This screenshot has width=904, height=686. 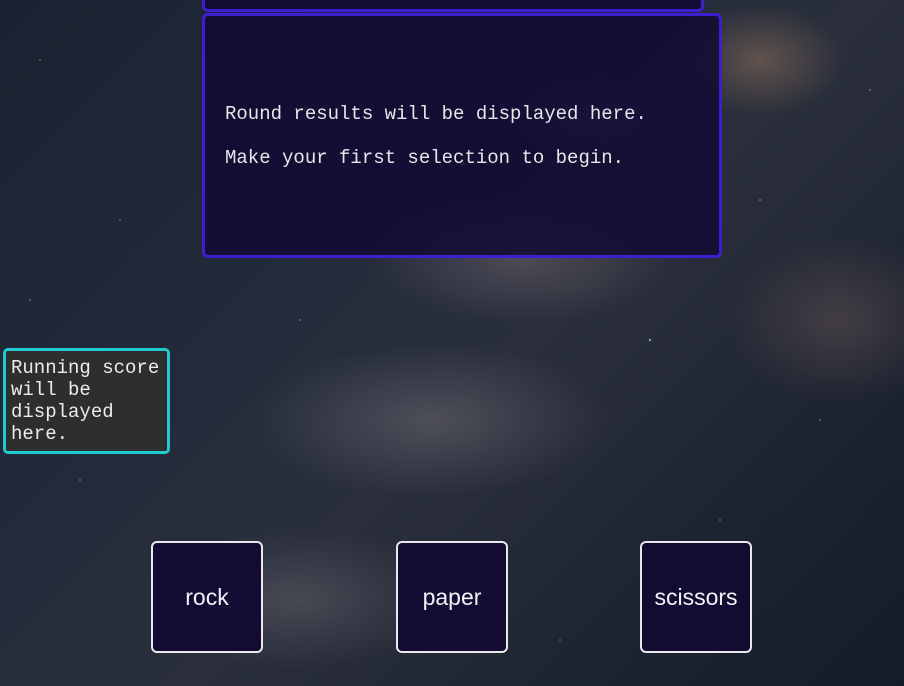 I want to click on scissors-button: scissors, so click(x=696, y=597).